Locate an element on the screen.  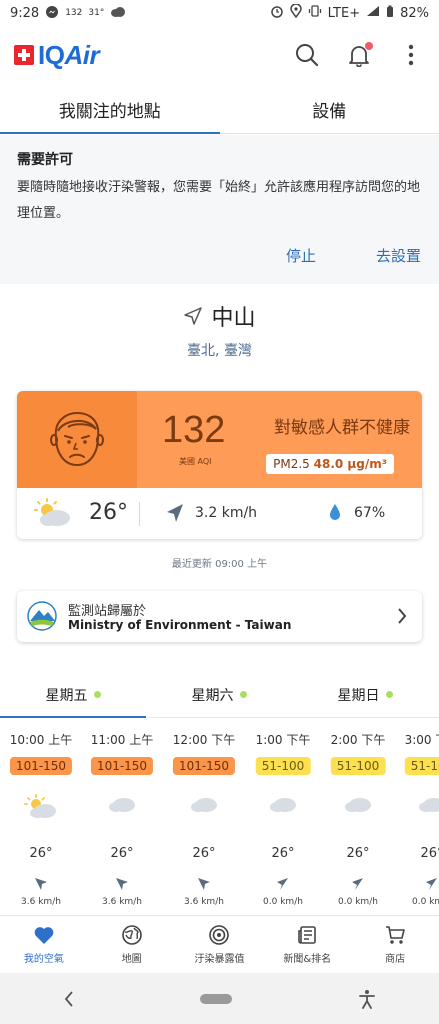
day-label: 星期六 is located at coordinates (212, 695).